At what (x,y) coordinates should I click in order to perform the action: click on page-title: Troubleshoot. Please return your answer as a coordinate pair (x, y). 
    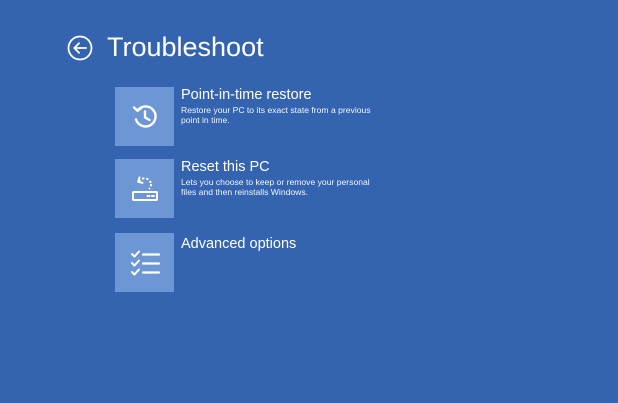
    Looking at the image, I should click on (185, 47).